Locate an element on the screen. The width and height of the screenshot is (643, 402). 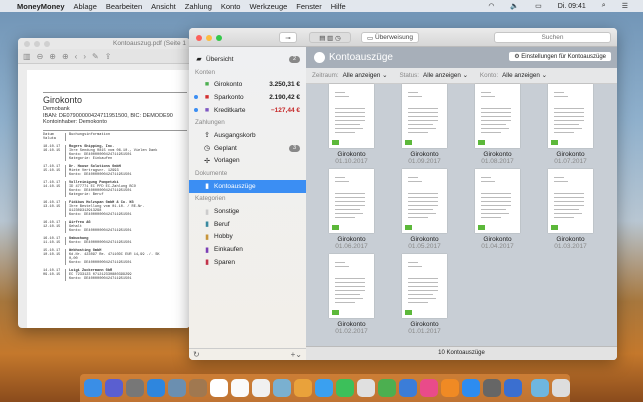
wifi-icon: ◠ is located at coordinates (491, 6).